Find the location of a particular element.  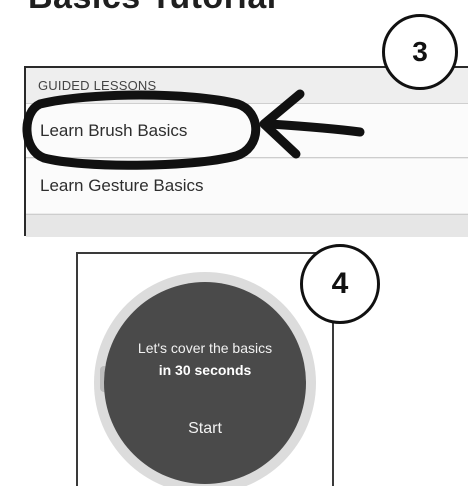

lesson-item-gesture-basics: Learn Gesture Basics is located at coordinates (247, 186).